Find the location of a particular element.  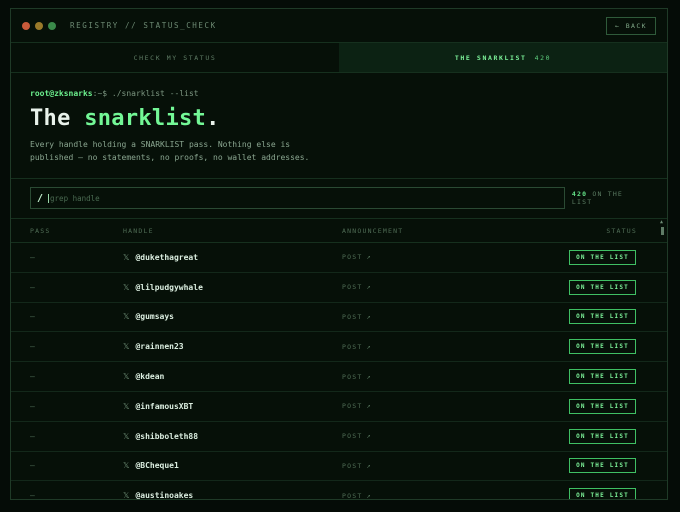

table-row: — 𝕏 @lilpudgywhale POST ↗ ON THE LIST is located at coordinates (339, 288).